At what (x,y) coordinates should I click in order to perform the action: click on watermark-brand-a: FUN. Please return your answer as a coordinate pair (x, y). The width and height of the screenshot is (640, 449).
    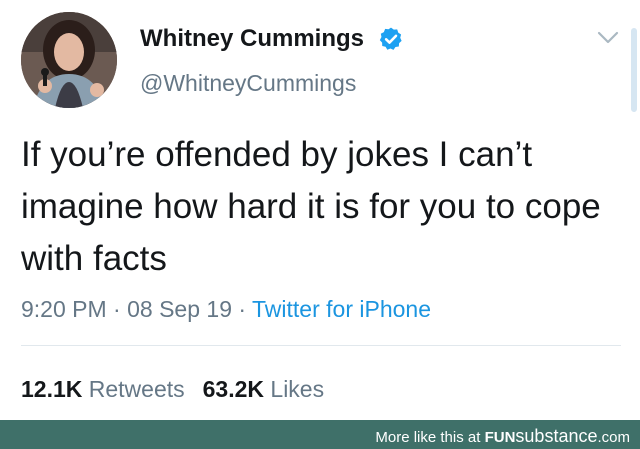
    Looking at the image, I should click on (500, 437).